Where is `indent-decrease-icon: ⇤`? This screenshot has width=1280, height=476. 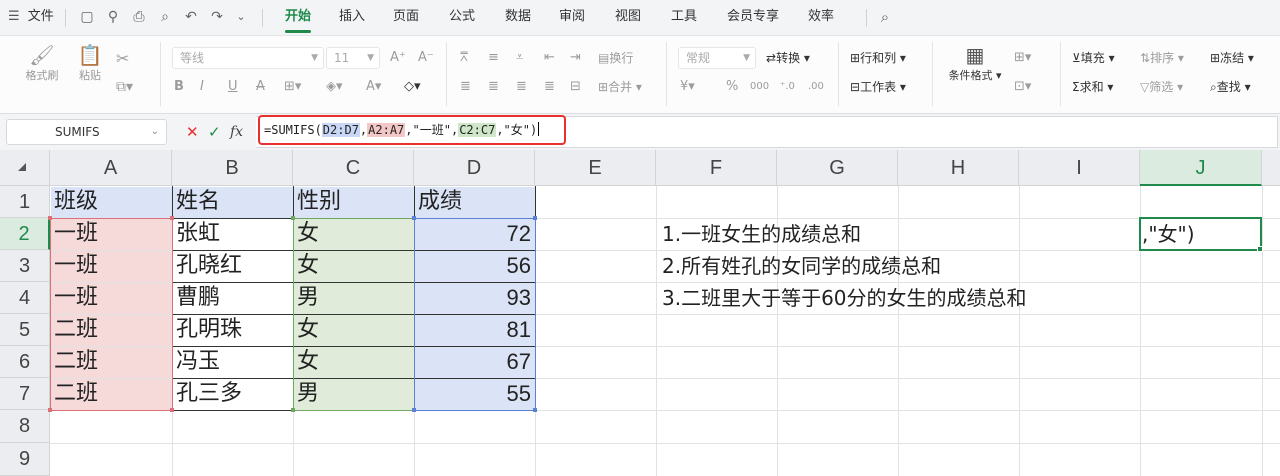
indent-decrease-icon: ⇤ is located at coordinates (549, 58).